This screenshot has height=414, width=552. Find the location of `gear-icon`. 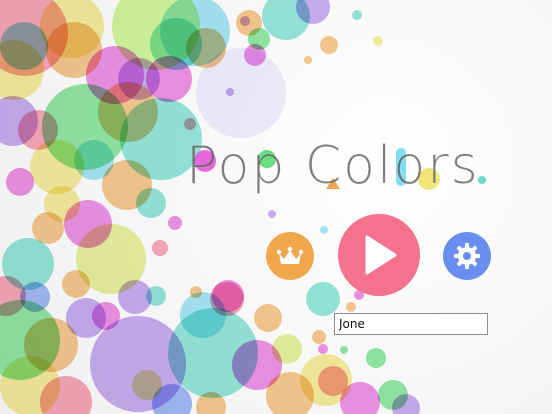

gear-icon is located at coordinates (467, 256).